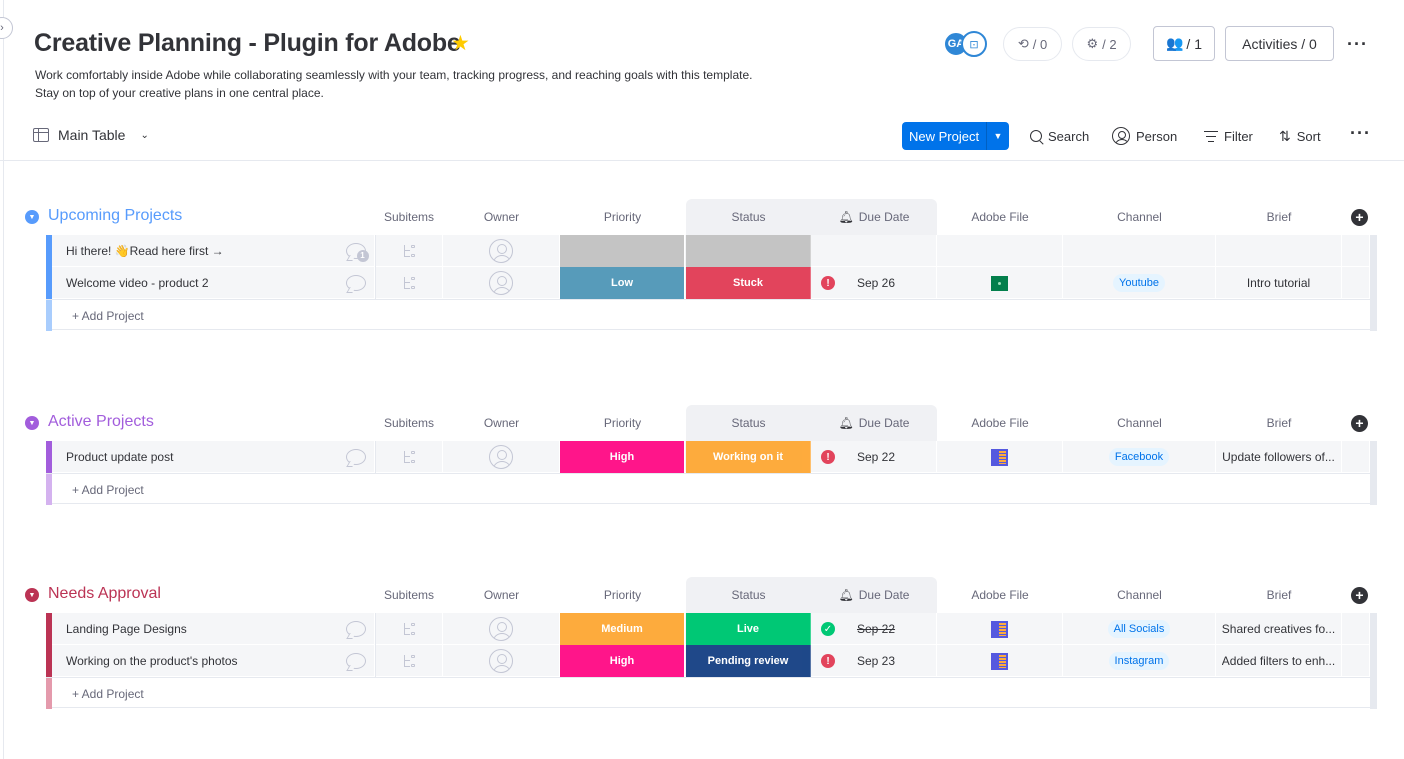  I want to click on due-date-cell: ! Sep 26, so click(874, 283).